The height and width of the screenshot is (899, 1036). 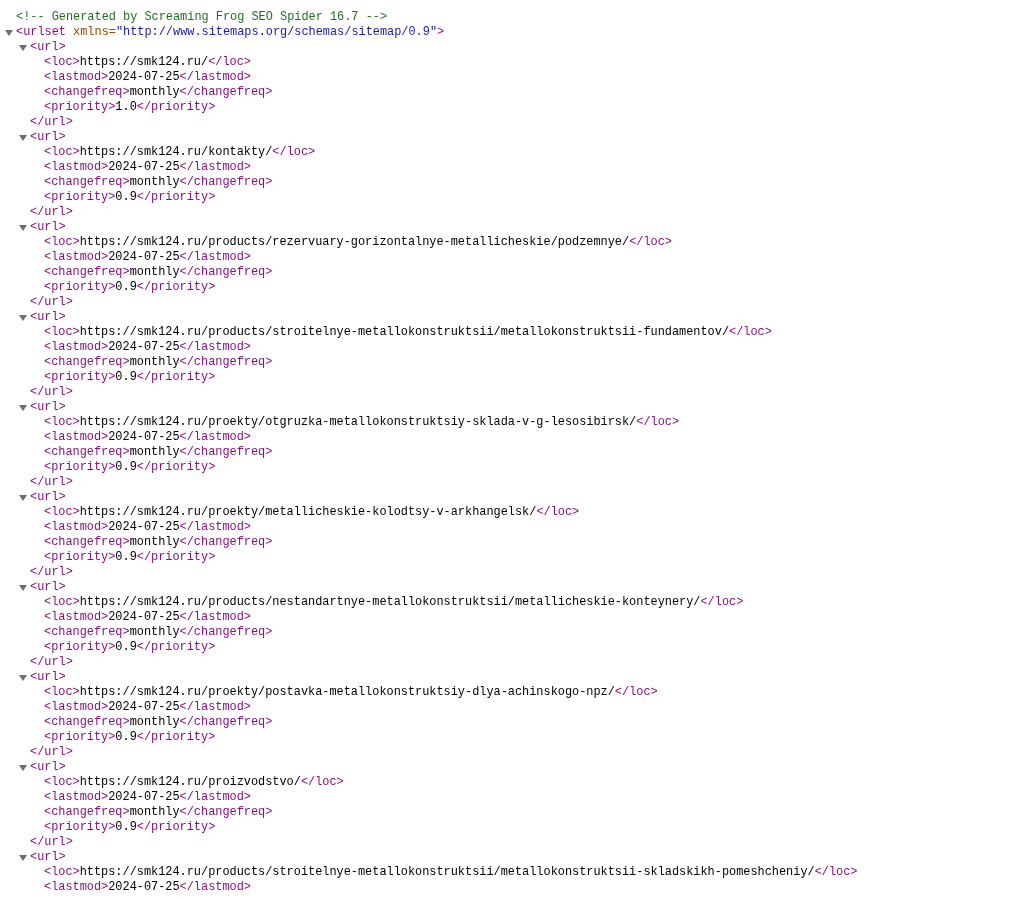 What do you see at coordinates (202, 17) in the screenshot?
I see `xml-comment: <!-- Generated by Screaming Frog SEO Spider 16.7 -->` at bounding box center [202, 17].